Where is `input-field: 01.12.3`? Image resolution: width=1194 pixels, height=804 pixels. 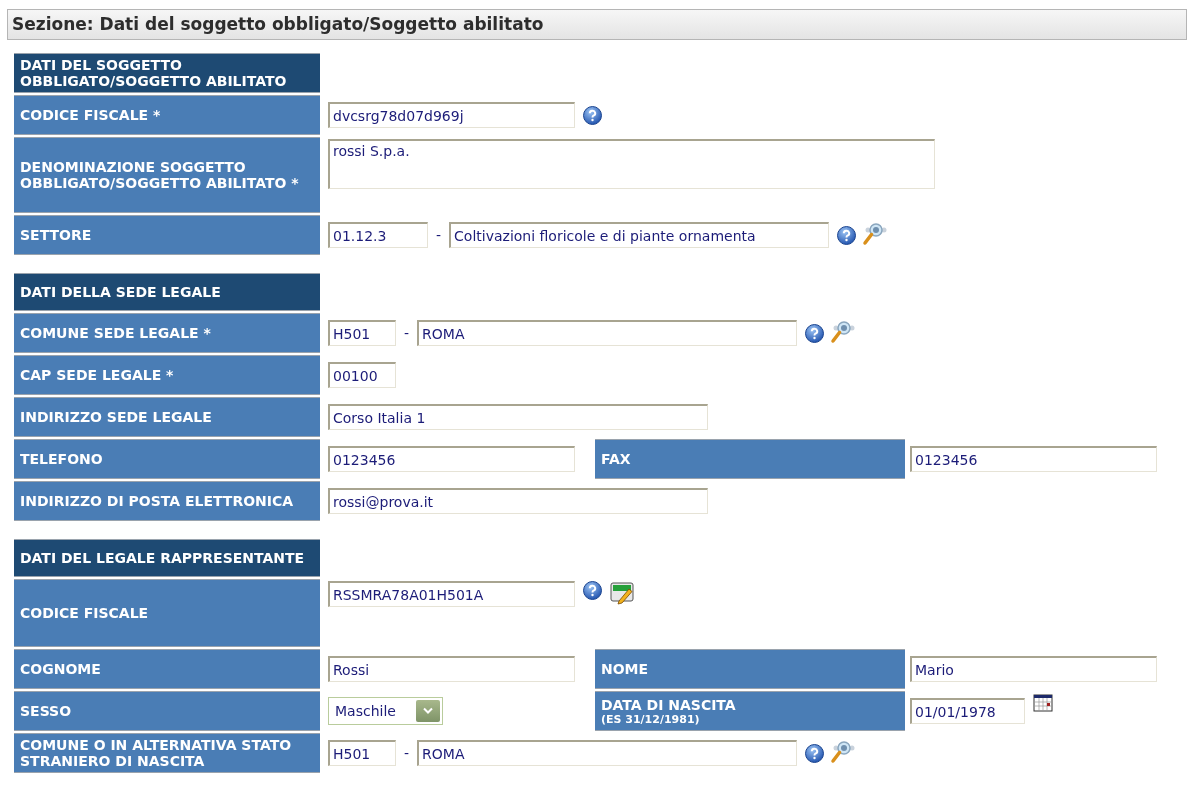
input-field: 01.12.3 is located at coordinates (378, 235).